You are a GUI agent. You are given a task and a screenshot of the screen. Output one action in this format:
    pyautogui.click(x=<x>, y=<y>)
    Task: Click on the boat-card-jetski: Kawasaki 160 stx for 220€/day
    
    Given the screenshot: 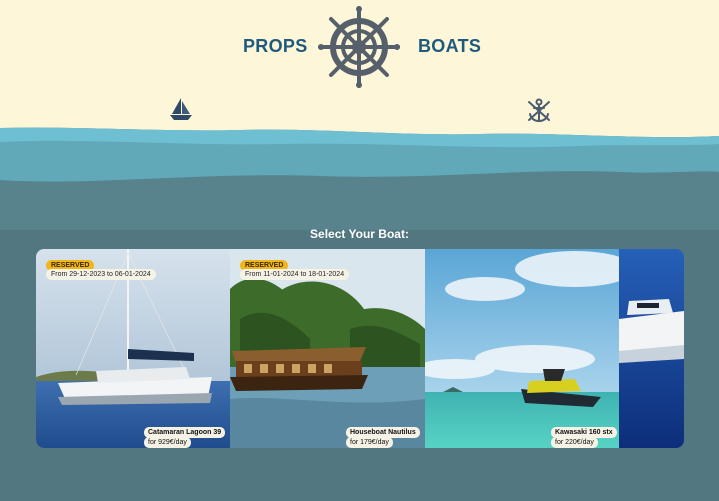 What is the action you would take?
    pyautogui.click(x=522, y=348)
    